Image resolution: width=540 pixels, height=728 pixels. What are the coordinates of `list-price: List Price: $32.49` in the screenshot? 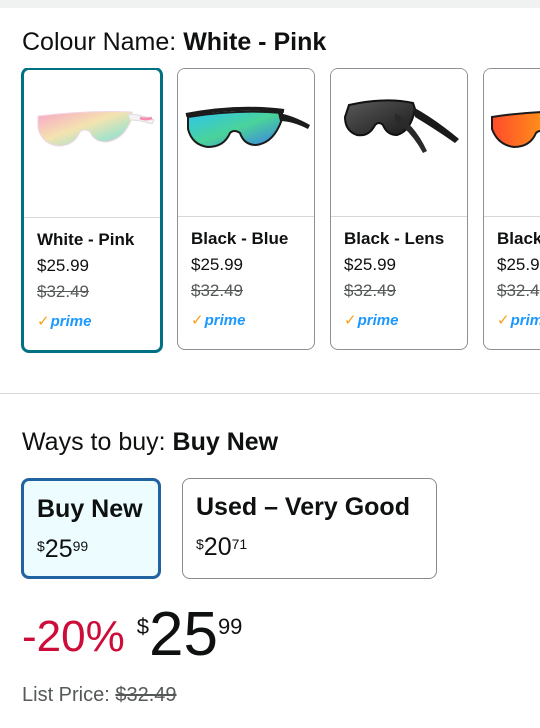 It's located at (99, 695).